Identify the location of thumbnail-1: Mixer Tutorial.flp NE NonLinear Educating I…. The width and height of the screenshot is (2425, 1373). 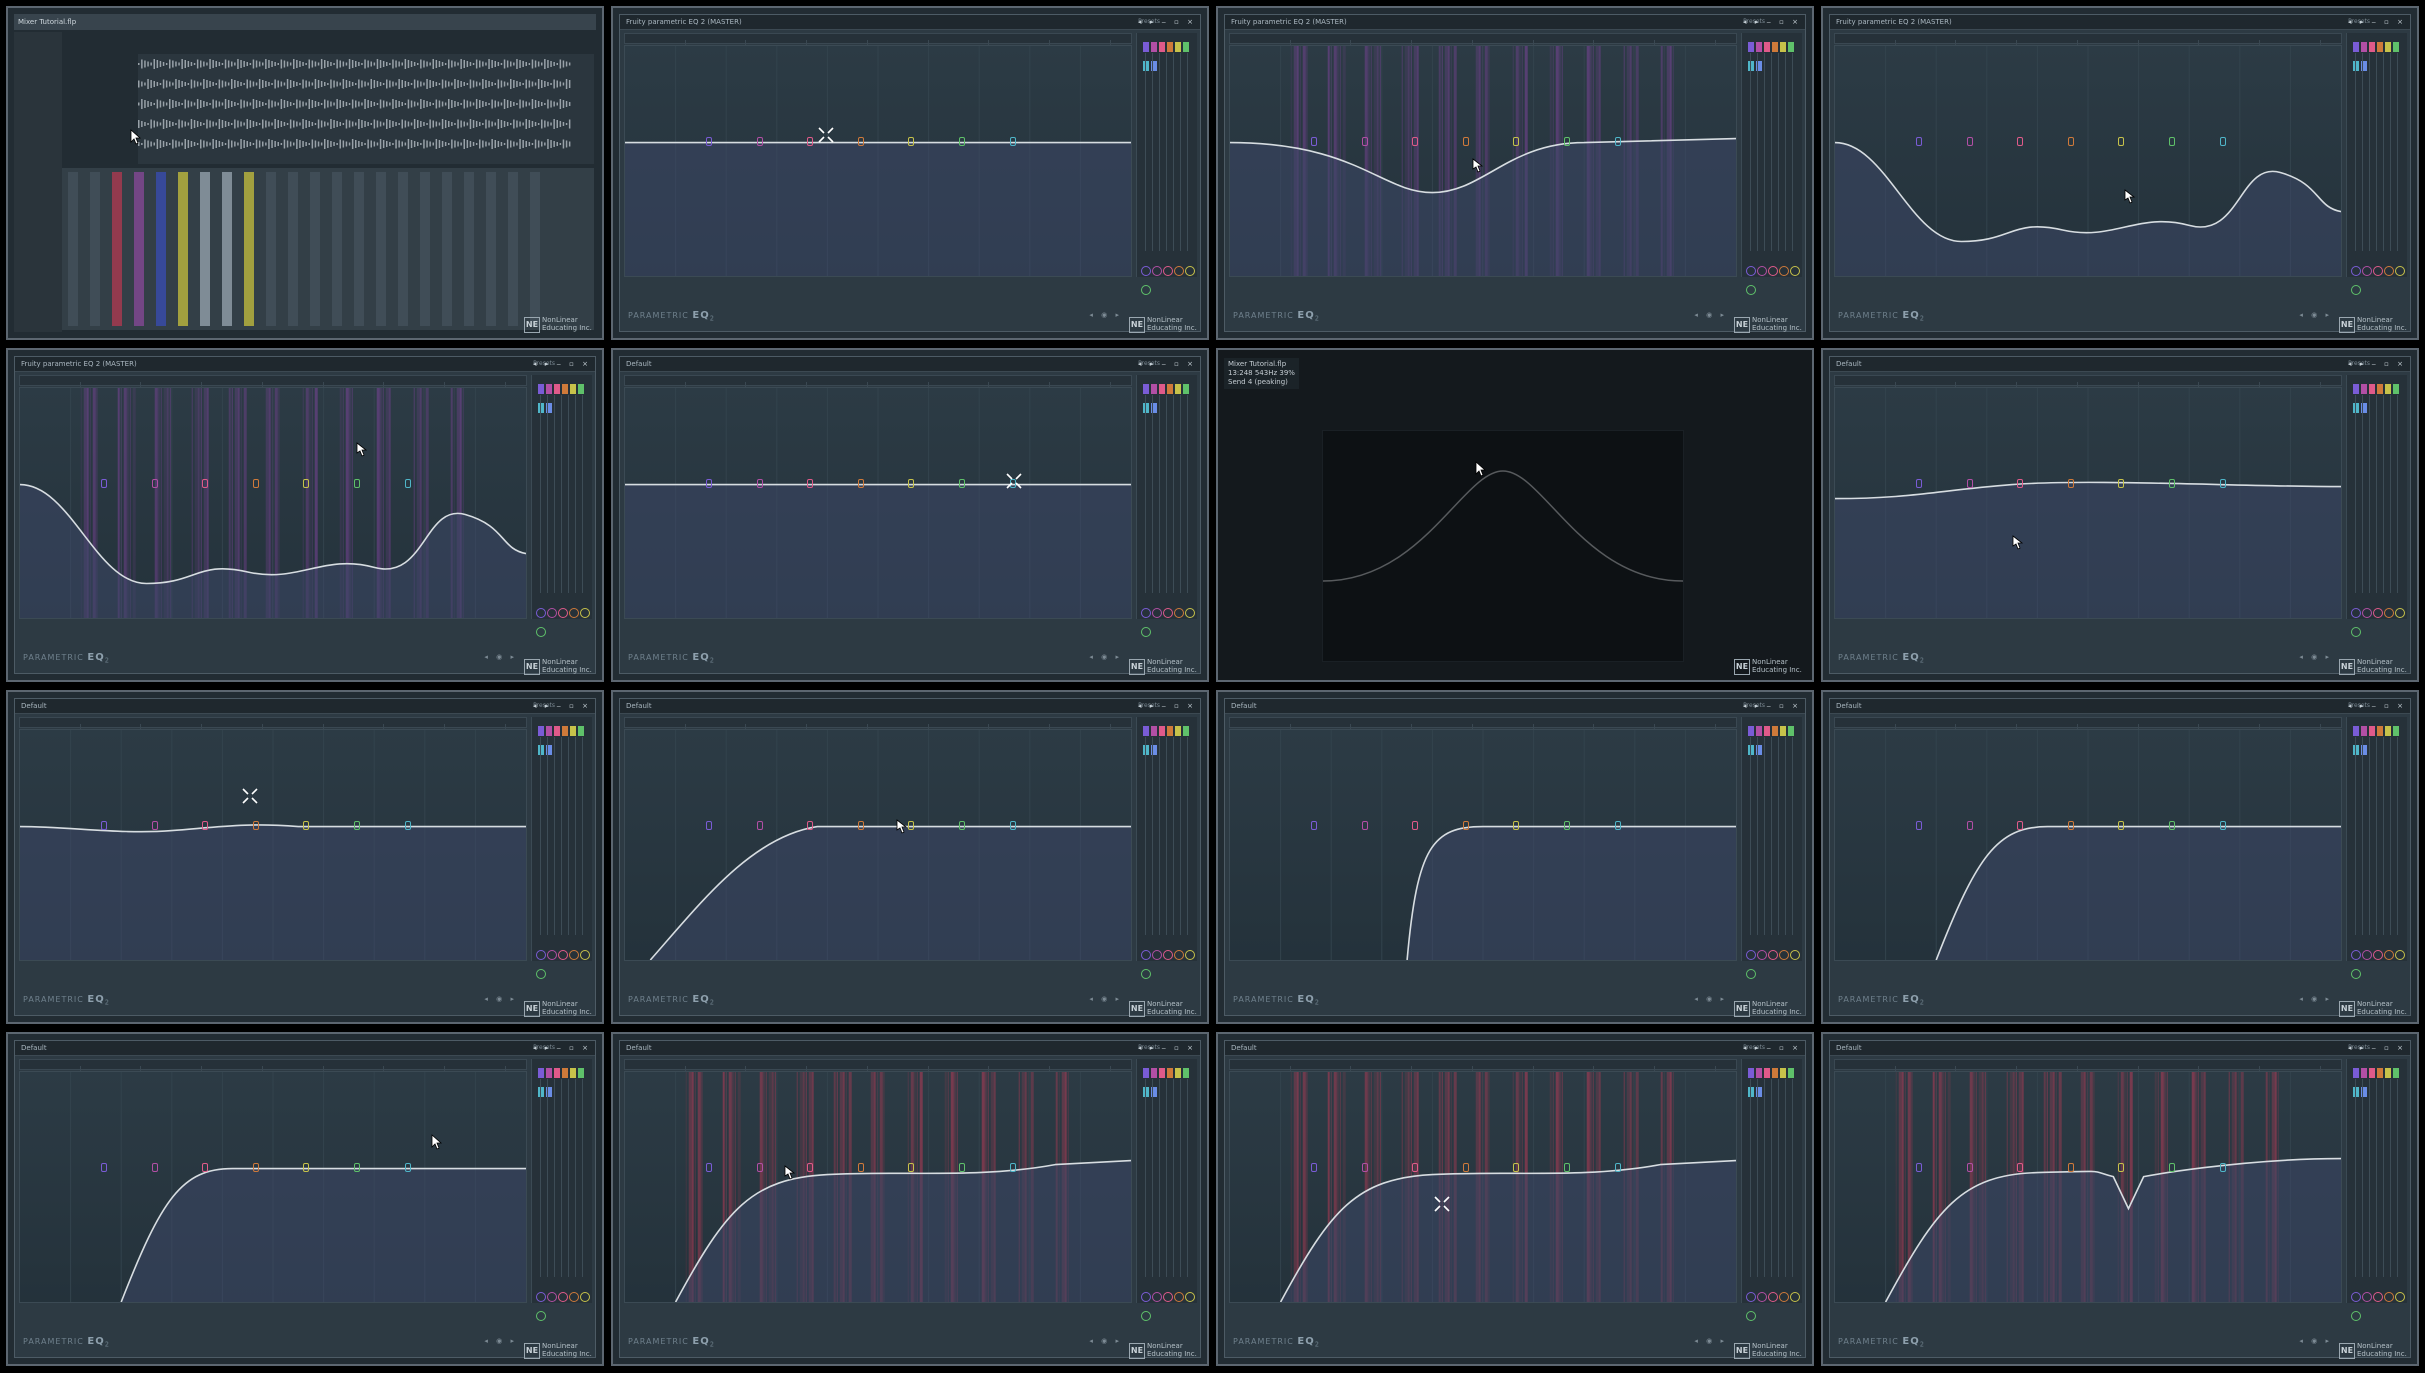
(305, 173).